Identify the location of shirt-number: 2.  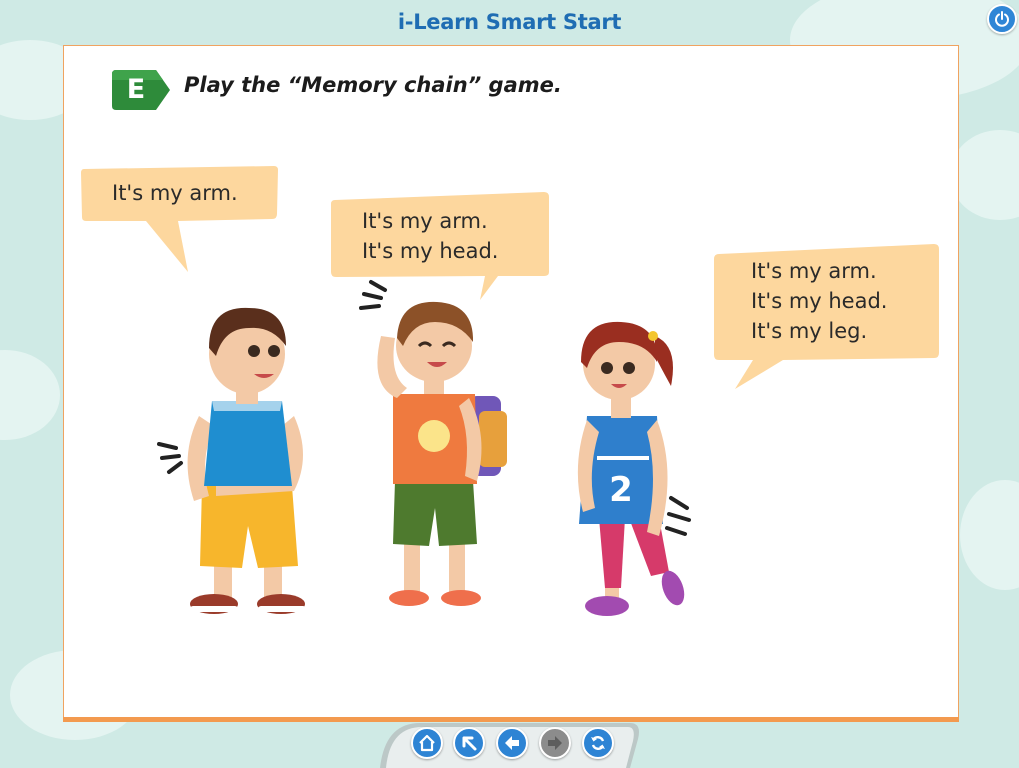
(621, 490).